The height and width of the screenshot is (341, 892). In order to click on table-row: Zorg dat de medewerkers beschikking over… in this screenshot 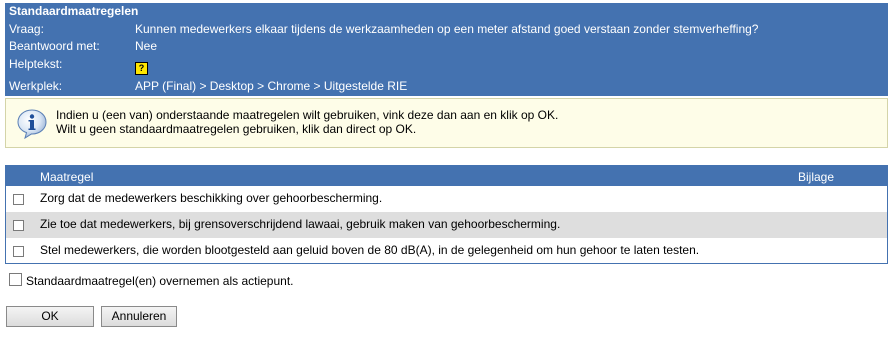, I will do `click(446, 199)`.